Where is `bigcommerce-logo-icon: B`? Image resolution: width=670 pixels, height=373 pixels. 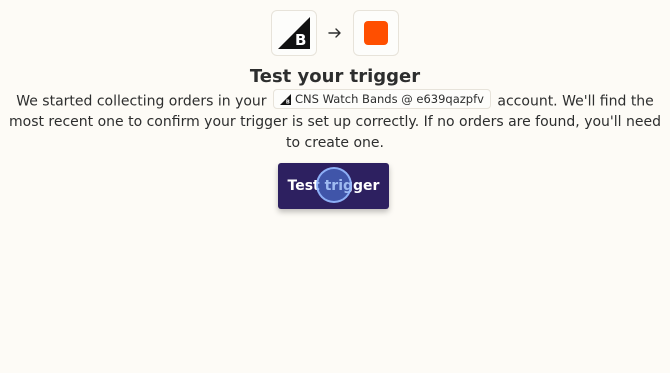 bigcommerce-logo-icon: B is located at coordinates (294, 33).